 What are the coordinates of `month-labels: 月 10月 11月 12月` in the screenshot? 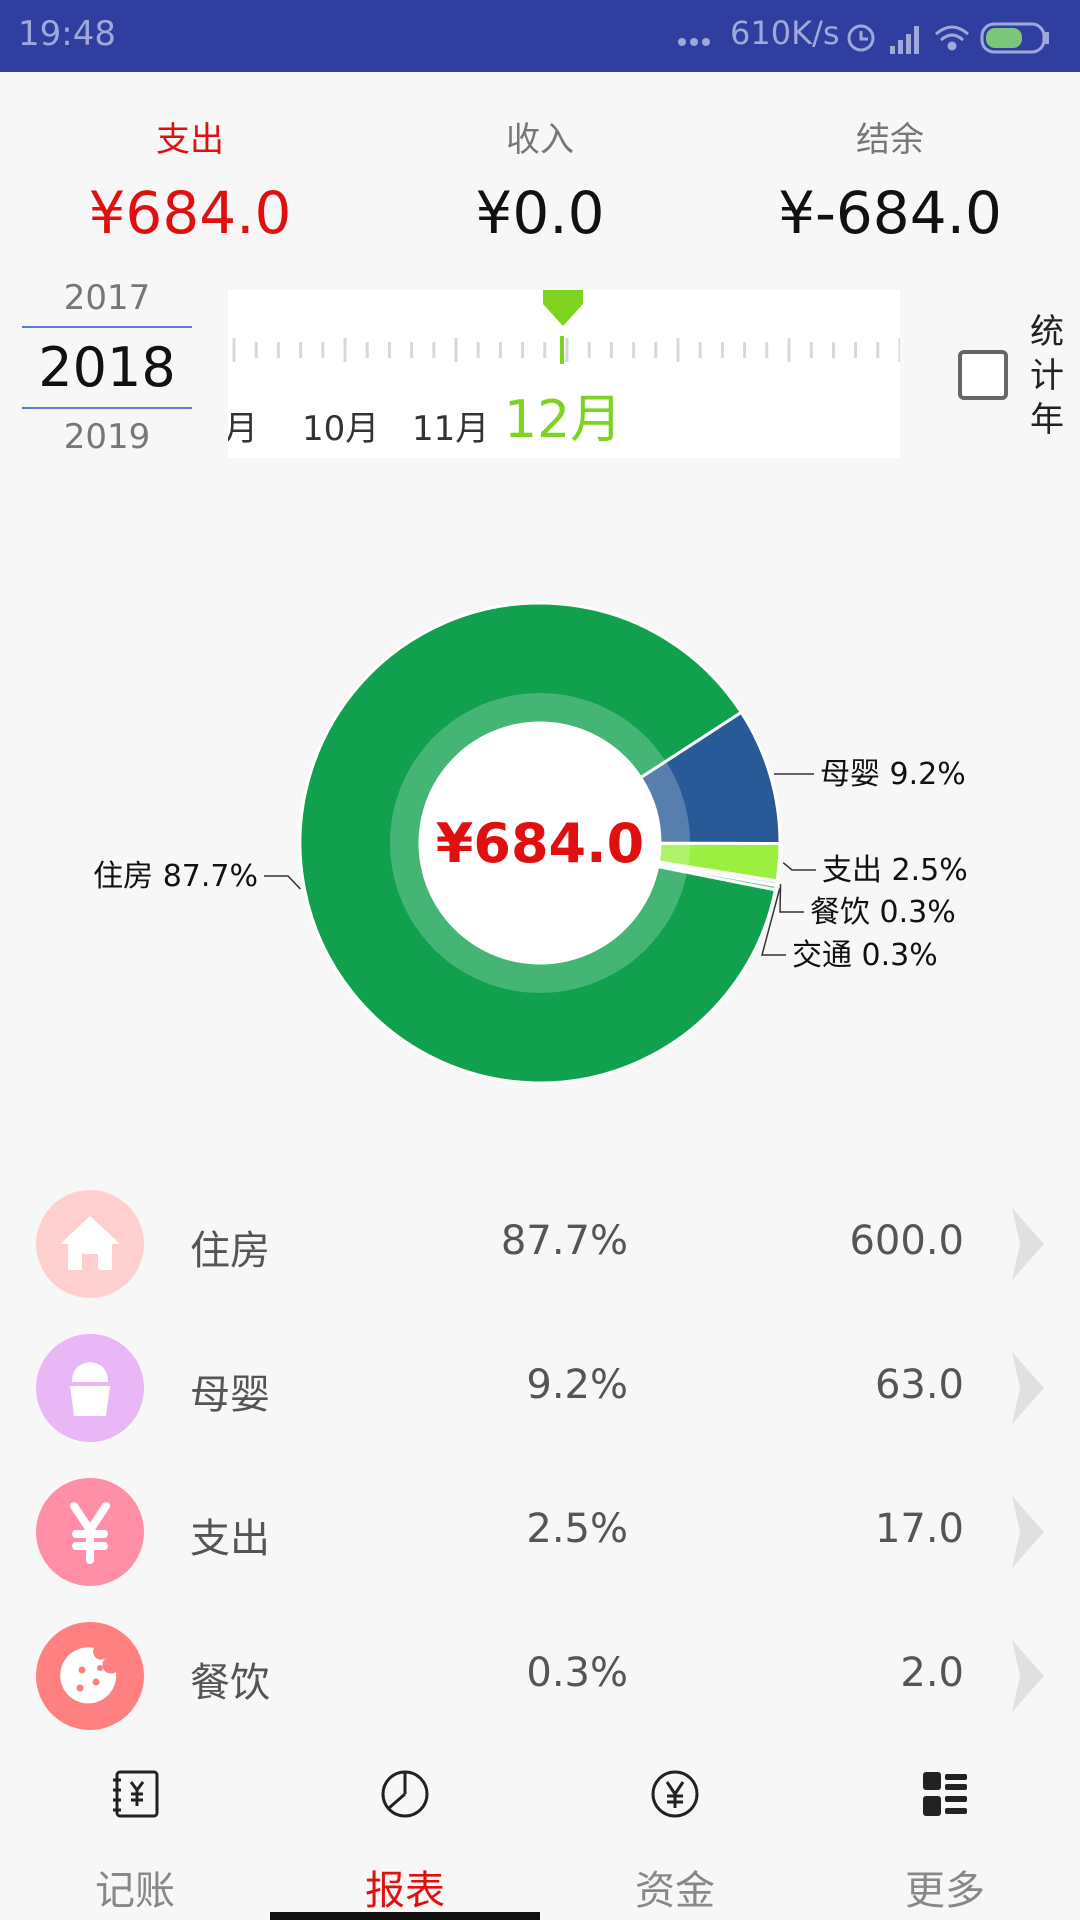 It's located at (564, 424).